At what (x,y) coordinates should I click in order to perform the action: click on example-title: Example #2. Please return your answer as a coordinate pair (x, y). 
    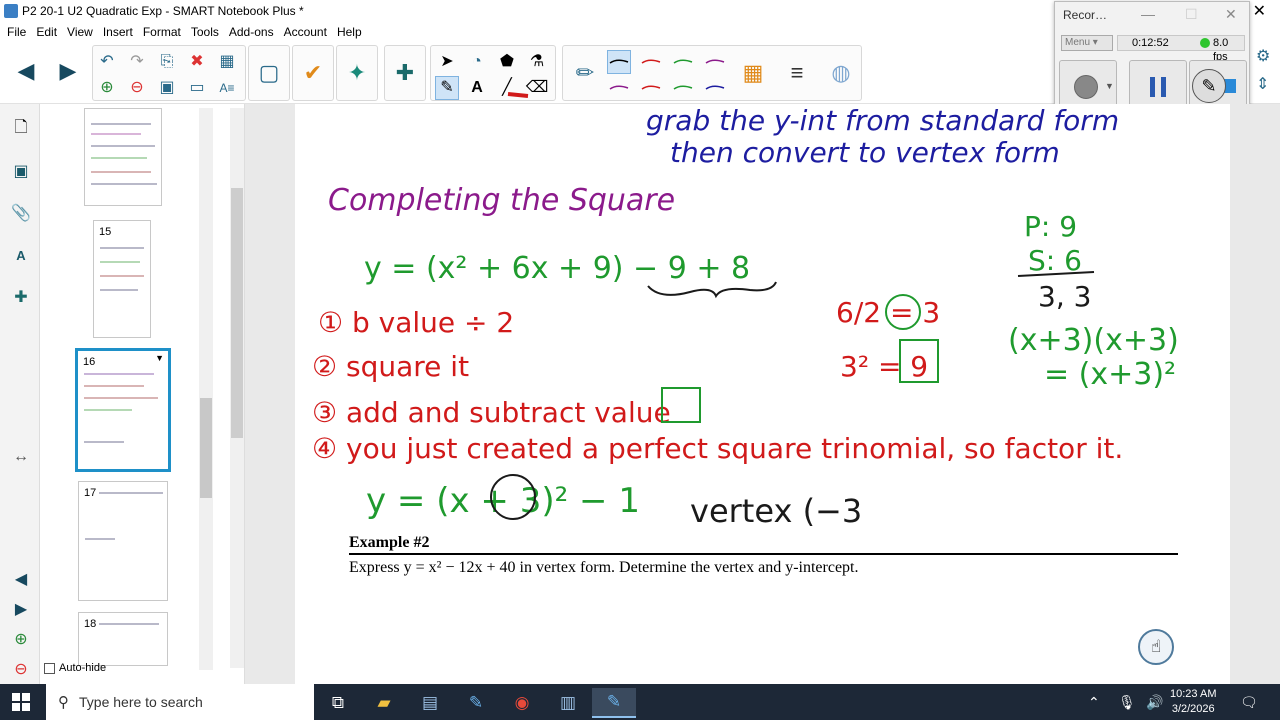
    Looking at the image, I should click on (389, 542).